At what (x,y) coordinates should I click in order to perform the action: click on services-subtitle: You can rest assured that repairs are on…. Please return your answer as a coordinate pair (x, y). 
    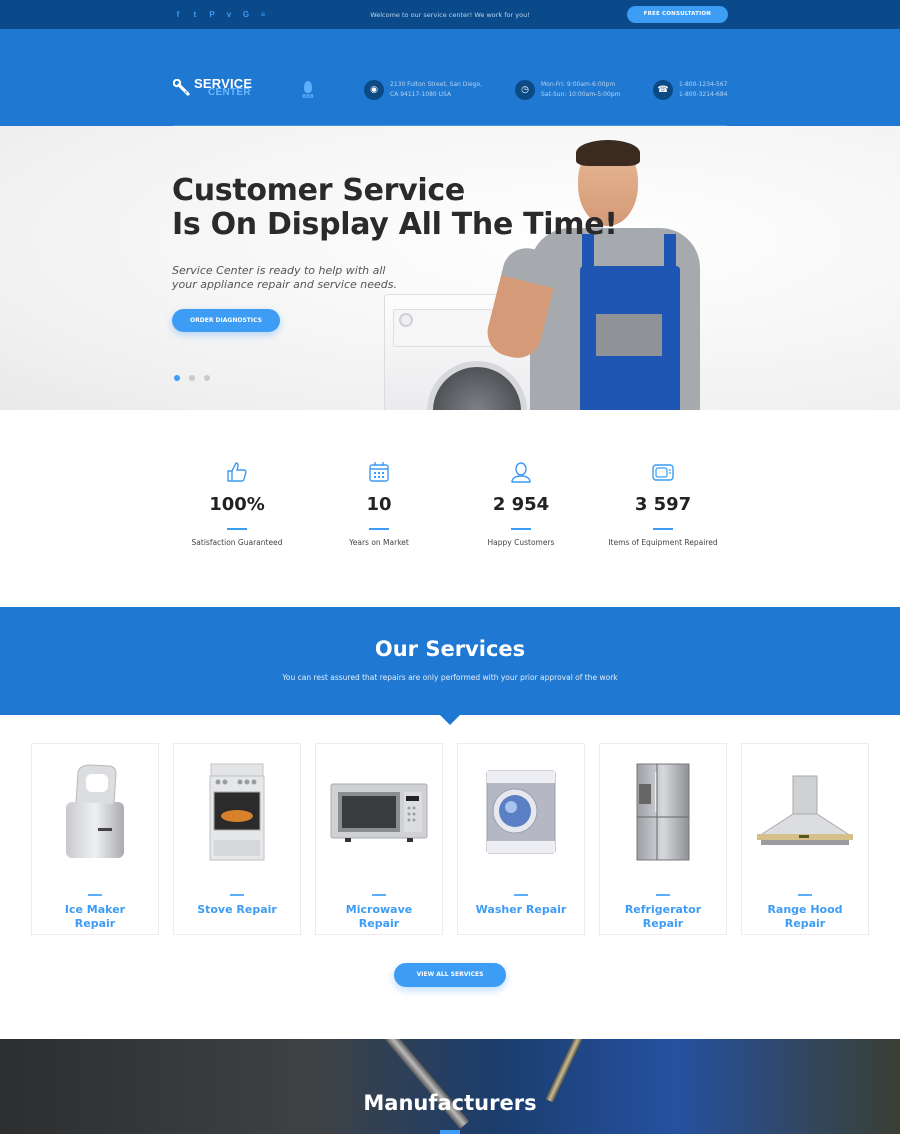
    Looking at the image, I should click on (450, 677).